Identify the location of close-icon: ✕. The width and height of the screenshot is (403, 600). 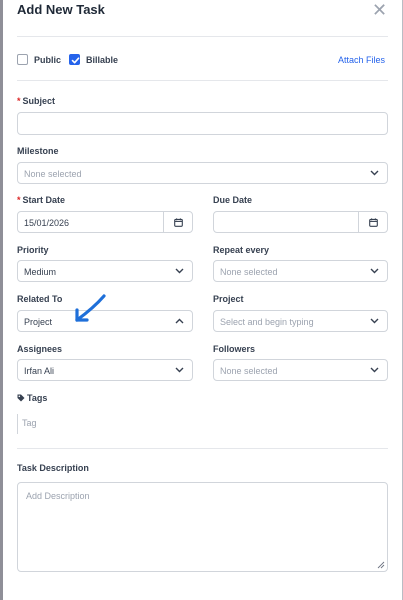
(379, 10).